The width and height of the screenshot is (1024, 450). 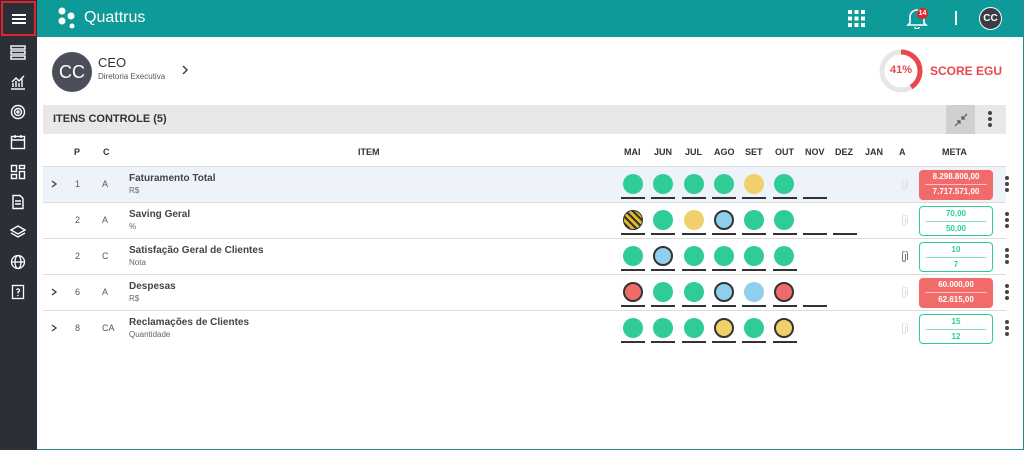 What do you see at coordinates (956, 176) in the screenshot?
I see `meta-target: 8.298.800,00` at bounding box center [956, 176].